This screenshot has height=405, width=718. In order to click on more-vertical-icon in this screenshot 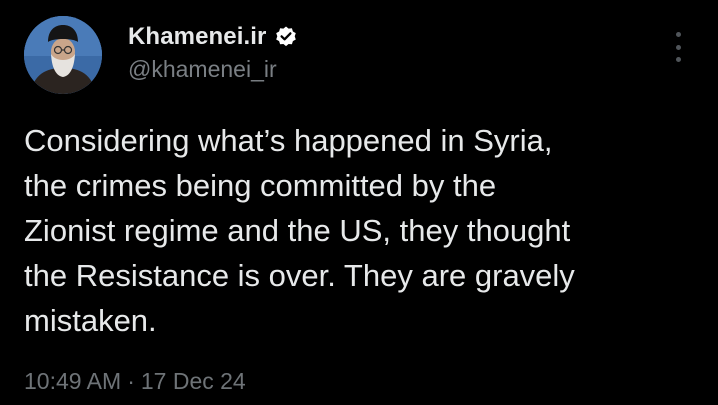, I will do `click(678, 47)`.